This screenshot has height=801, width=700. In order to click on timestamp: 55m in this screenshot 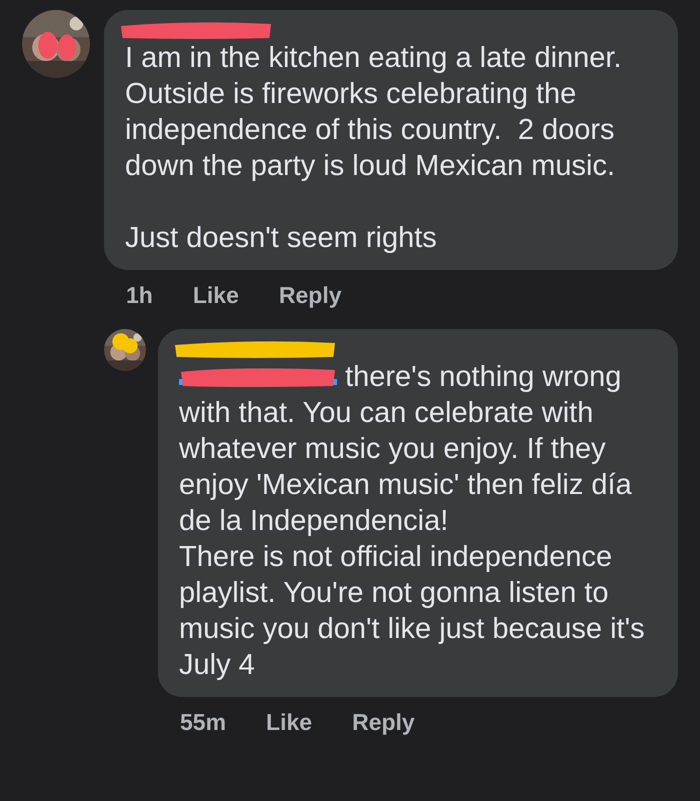, I will do `click(203, 722)`.